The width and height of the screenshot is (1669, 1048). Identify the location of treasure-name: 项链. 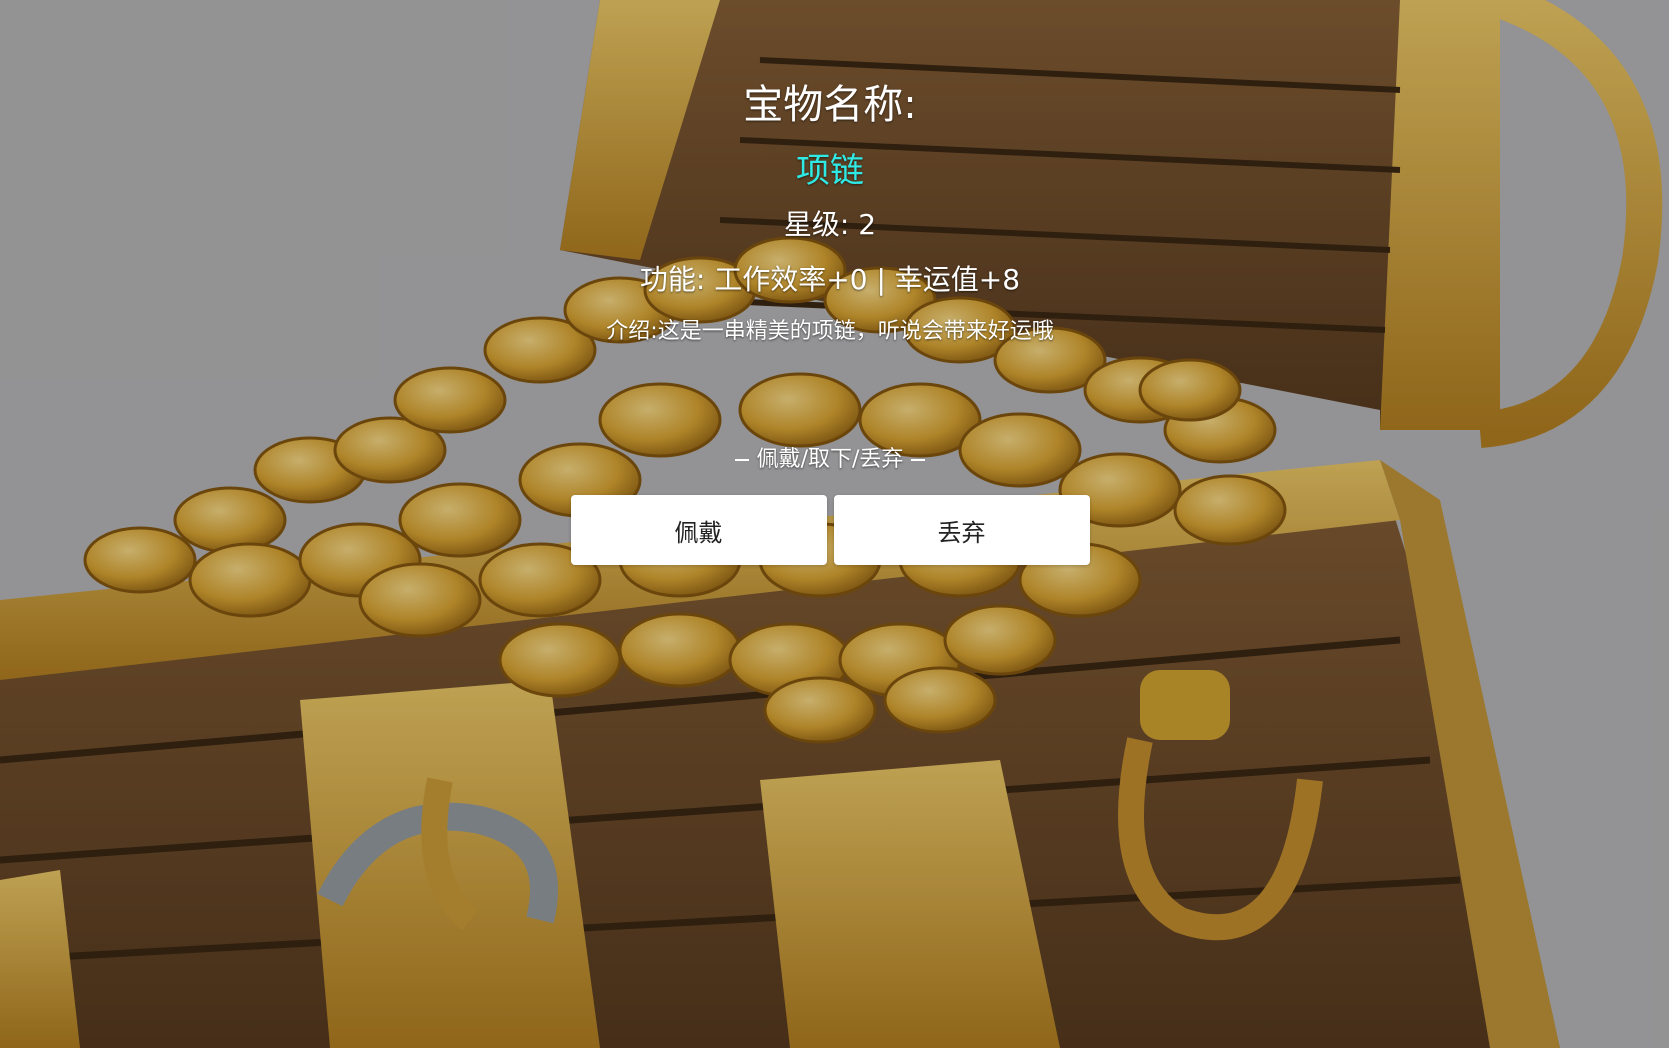
(830, 171).